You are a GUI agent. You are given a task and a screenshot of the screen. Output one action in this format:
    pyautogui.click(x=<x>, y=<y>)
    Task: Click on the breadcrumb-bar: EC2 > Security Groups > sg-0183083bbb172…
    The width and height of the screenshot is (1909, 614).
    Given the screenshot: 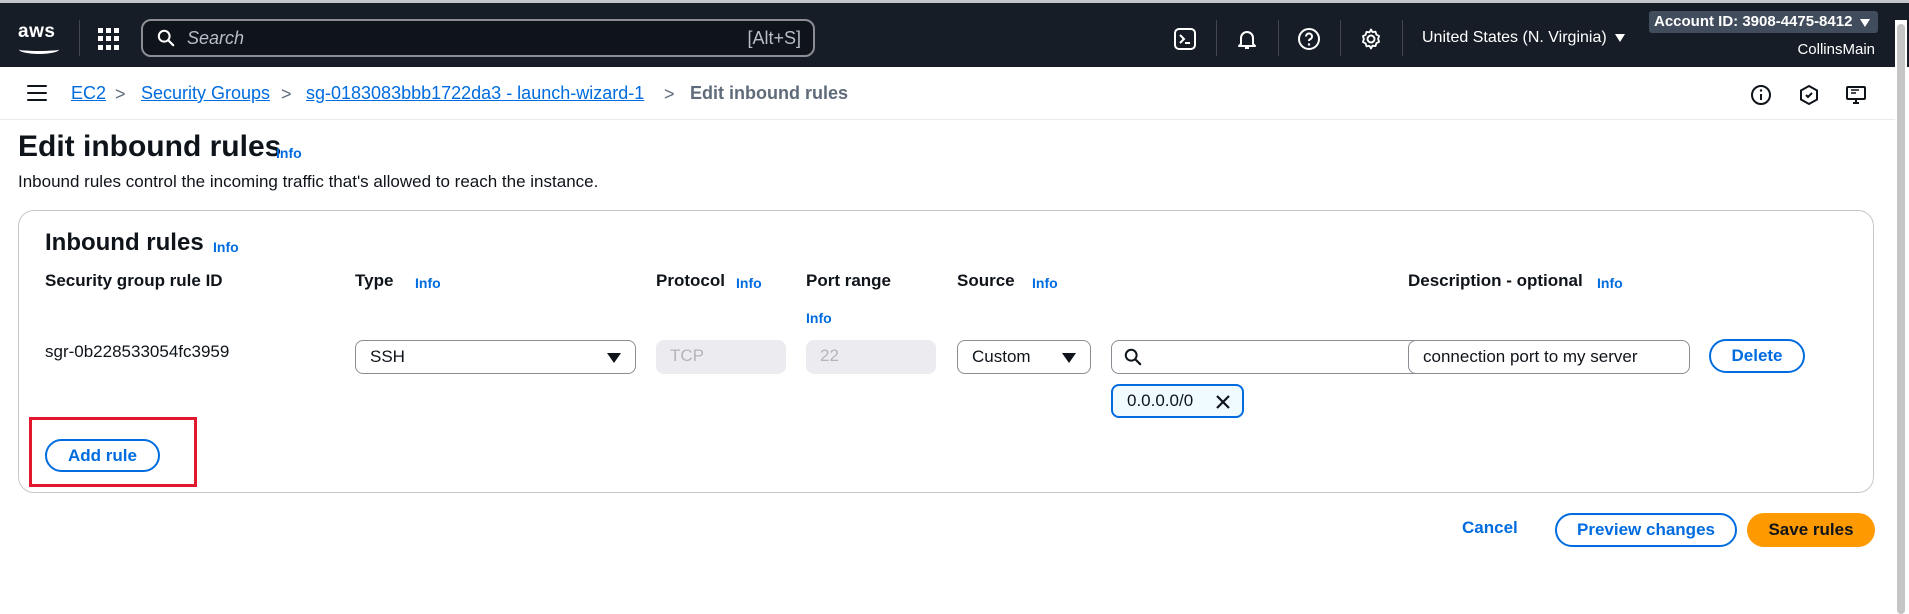 What is the action you would take?
    pyautogui.click(x=947, y=93)
    